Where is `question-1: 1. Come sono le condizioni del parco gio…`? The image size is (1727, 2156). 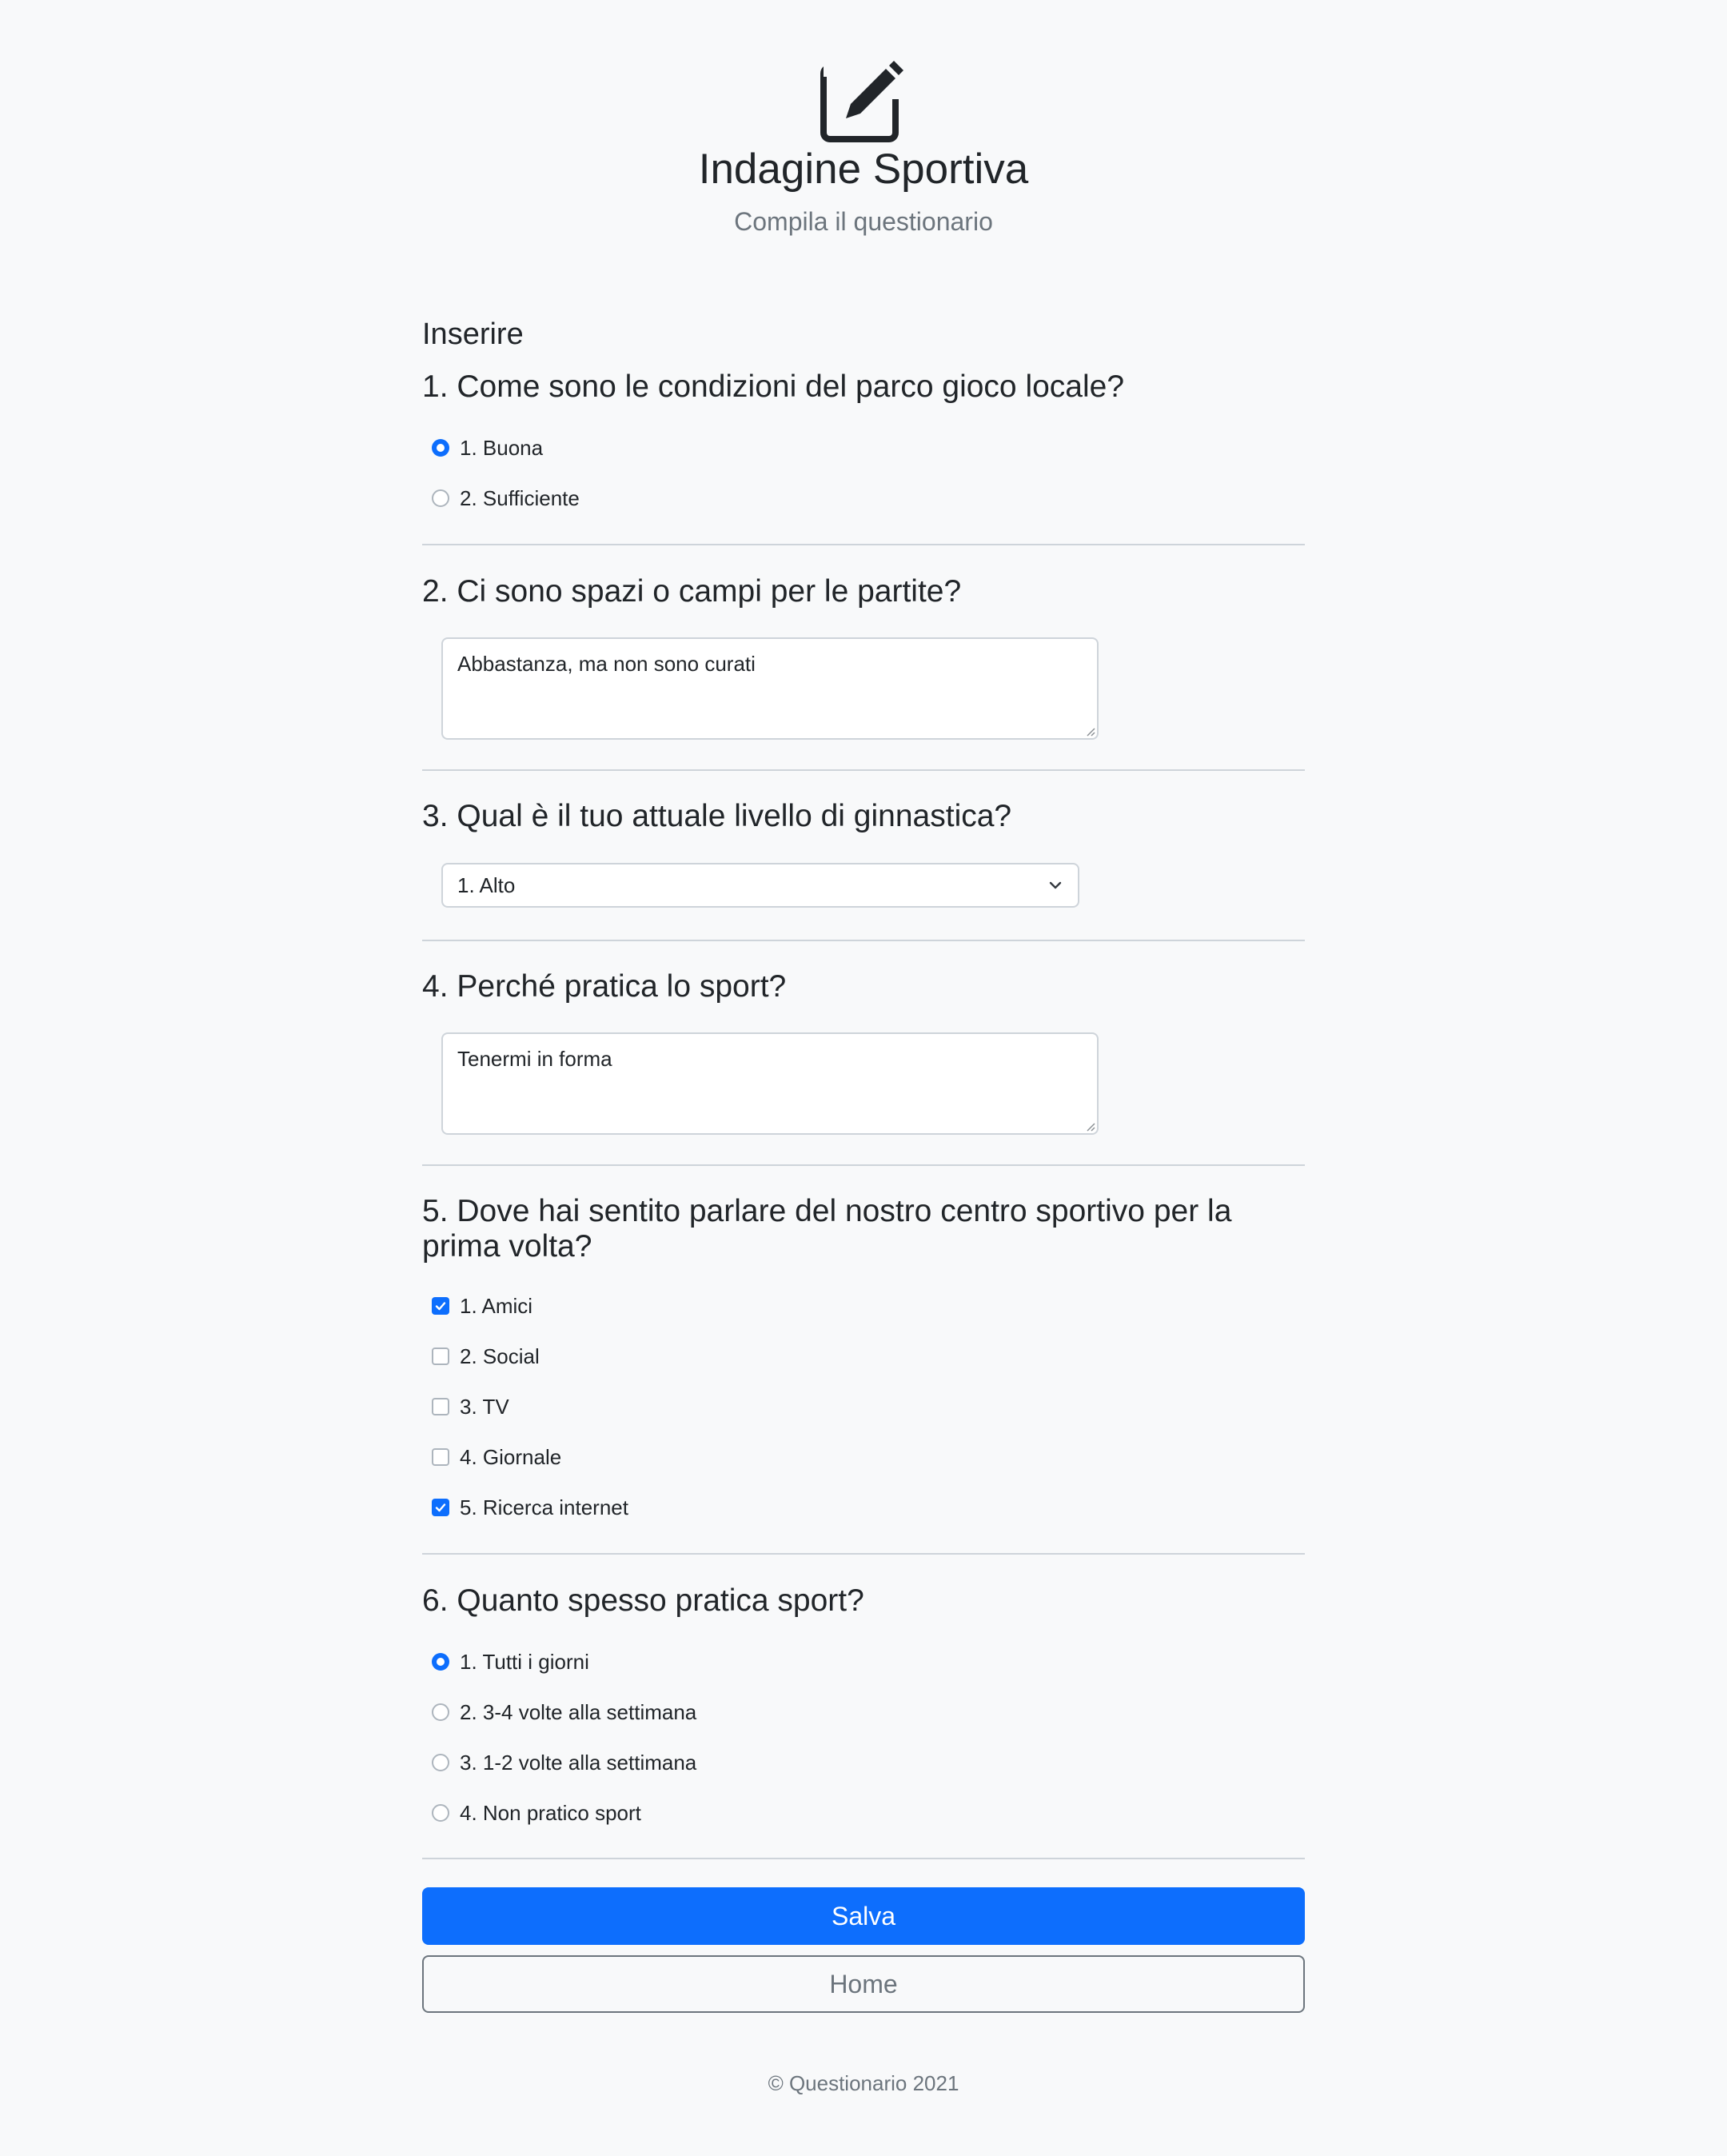
question-1: 1. Come sono le condizioni del parco gio… is located at coordinates (773, 387).